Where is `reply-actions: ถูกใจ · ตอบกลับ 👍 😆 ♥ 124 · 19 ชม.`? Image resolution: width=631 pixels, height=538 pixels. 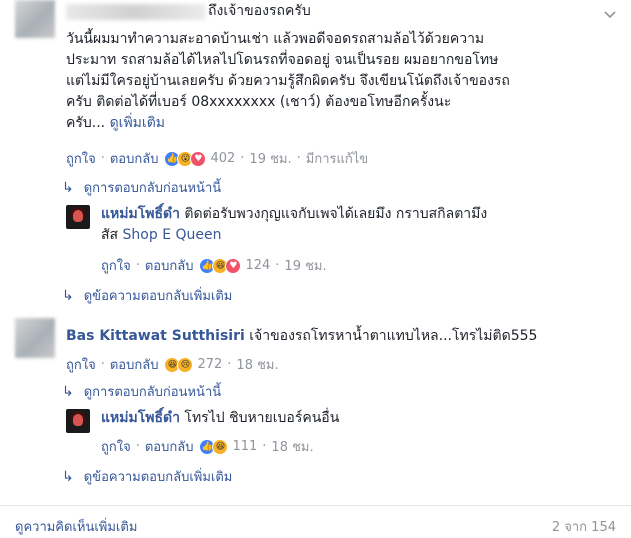 reply-actions: ถูกใจ · ตอบกลับ 👍 😆 ♥ 124 · 19 ชม. is located at coordinates (214, 265).